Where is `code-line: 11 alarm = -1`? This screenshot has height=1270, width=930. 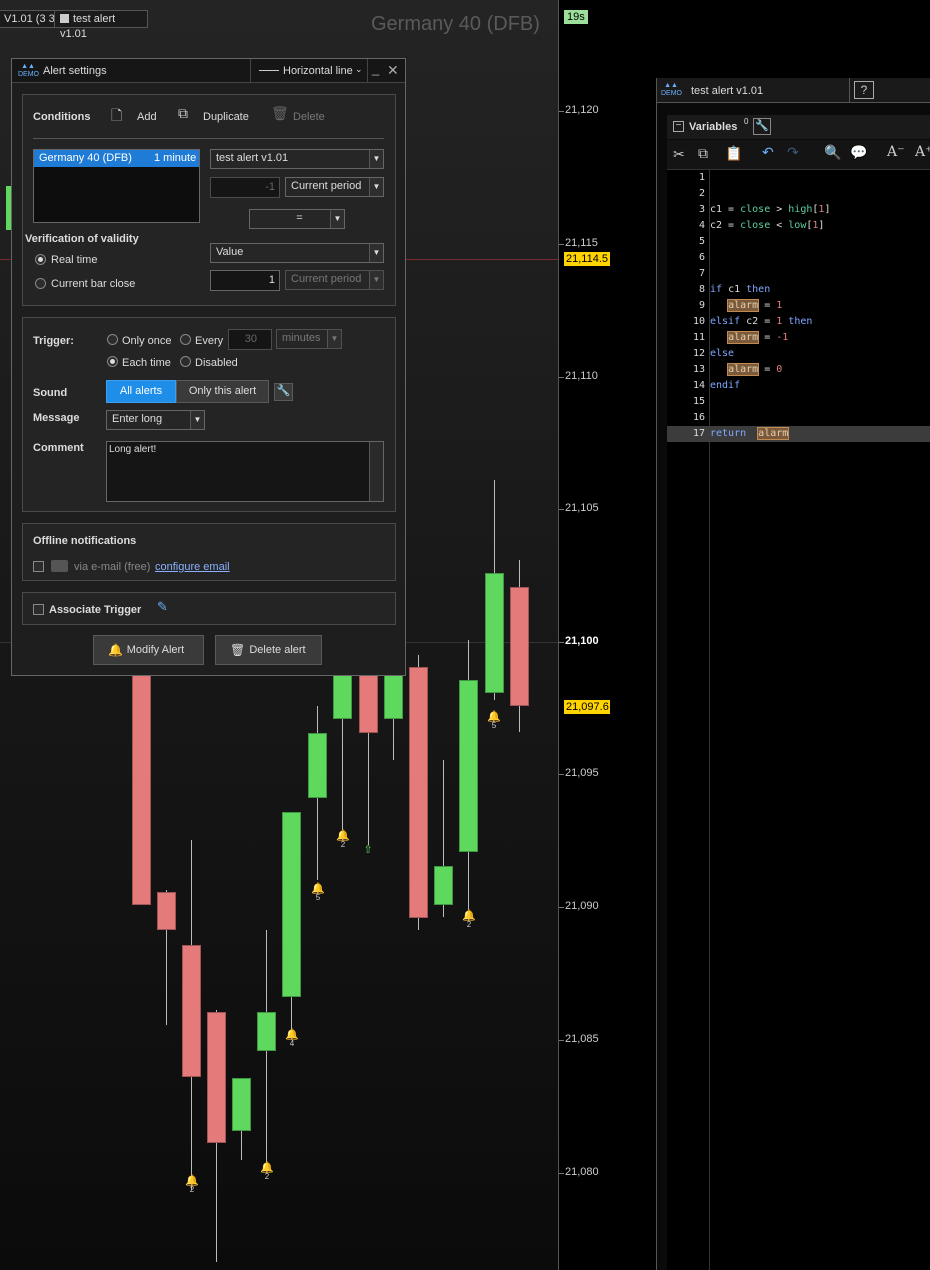 code-line: 11 alarm = -1 is located at coordinates (798, 338).